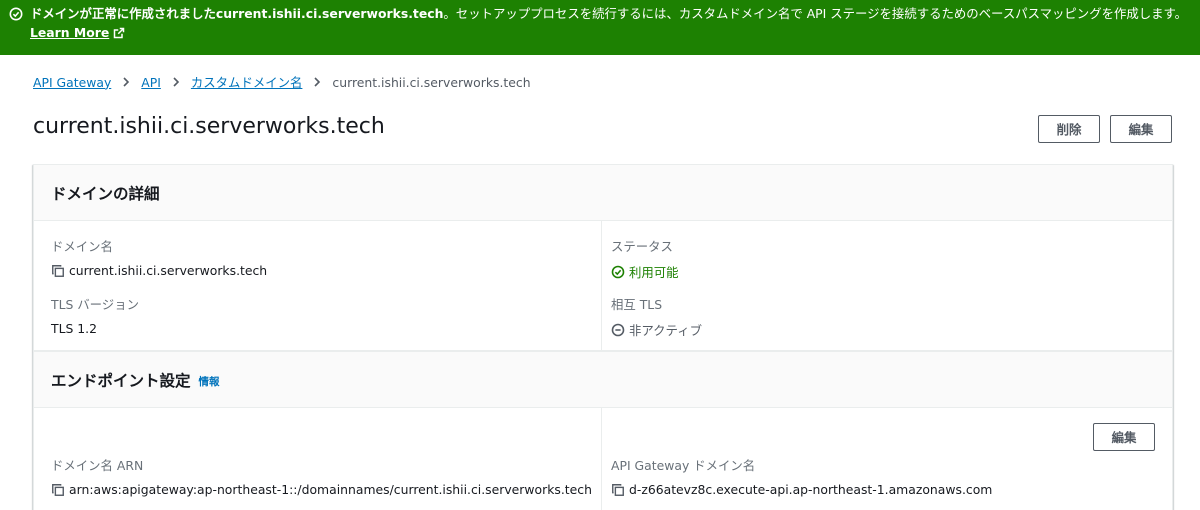 Image resolution: width=1200 pixels, height=510 pixels. Describe the element at coordinates (642, 246) in the screenshot. I see `status-label: ステータス` at that location.